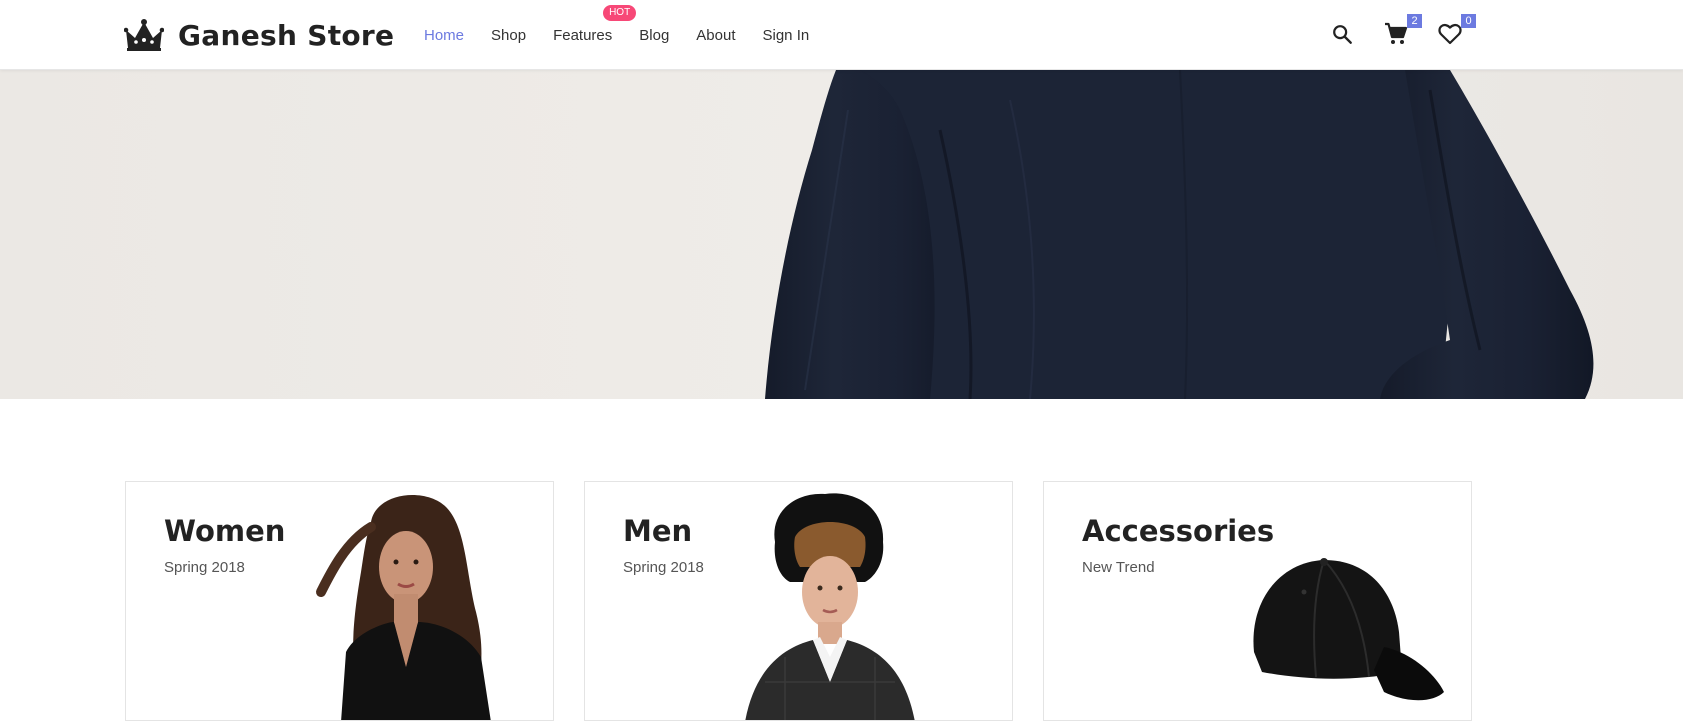 Image resolution: width=1683 pixels, height=721 pixels. I want to click on category-card-accessories: Accessories New Trend, so click(1257, 601).